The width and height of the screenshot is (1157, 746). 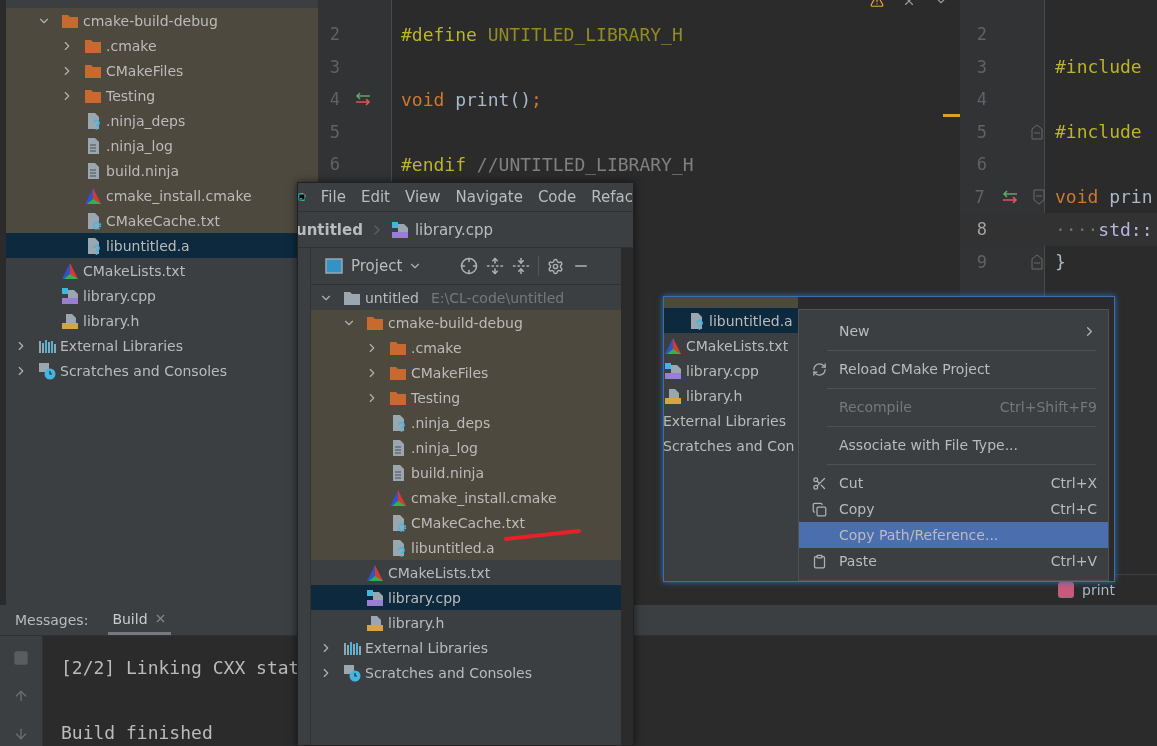 What do you see at coordinates (819, 483) in the screenshot?
I see `cut-icon` at bounding box center [819, 483].